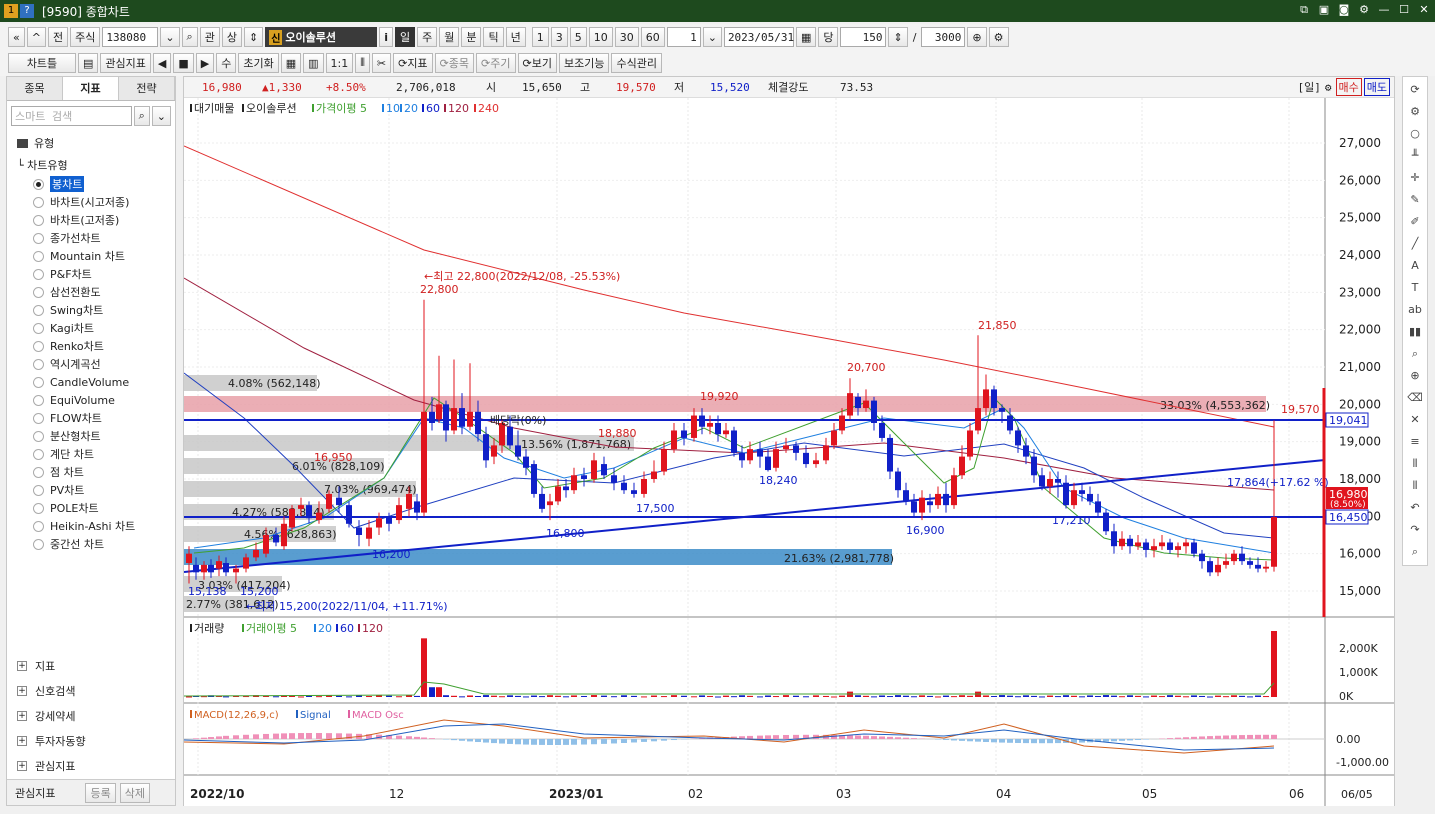  What do you see at coordinates (1304, 10) in the screenshot?
I see `link-icon: ⧉` at bounding box center [1304, 10].